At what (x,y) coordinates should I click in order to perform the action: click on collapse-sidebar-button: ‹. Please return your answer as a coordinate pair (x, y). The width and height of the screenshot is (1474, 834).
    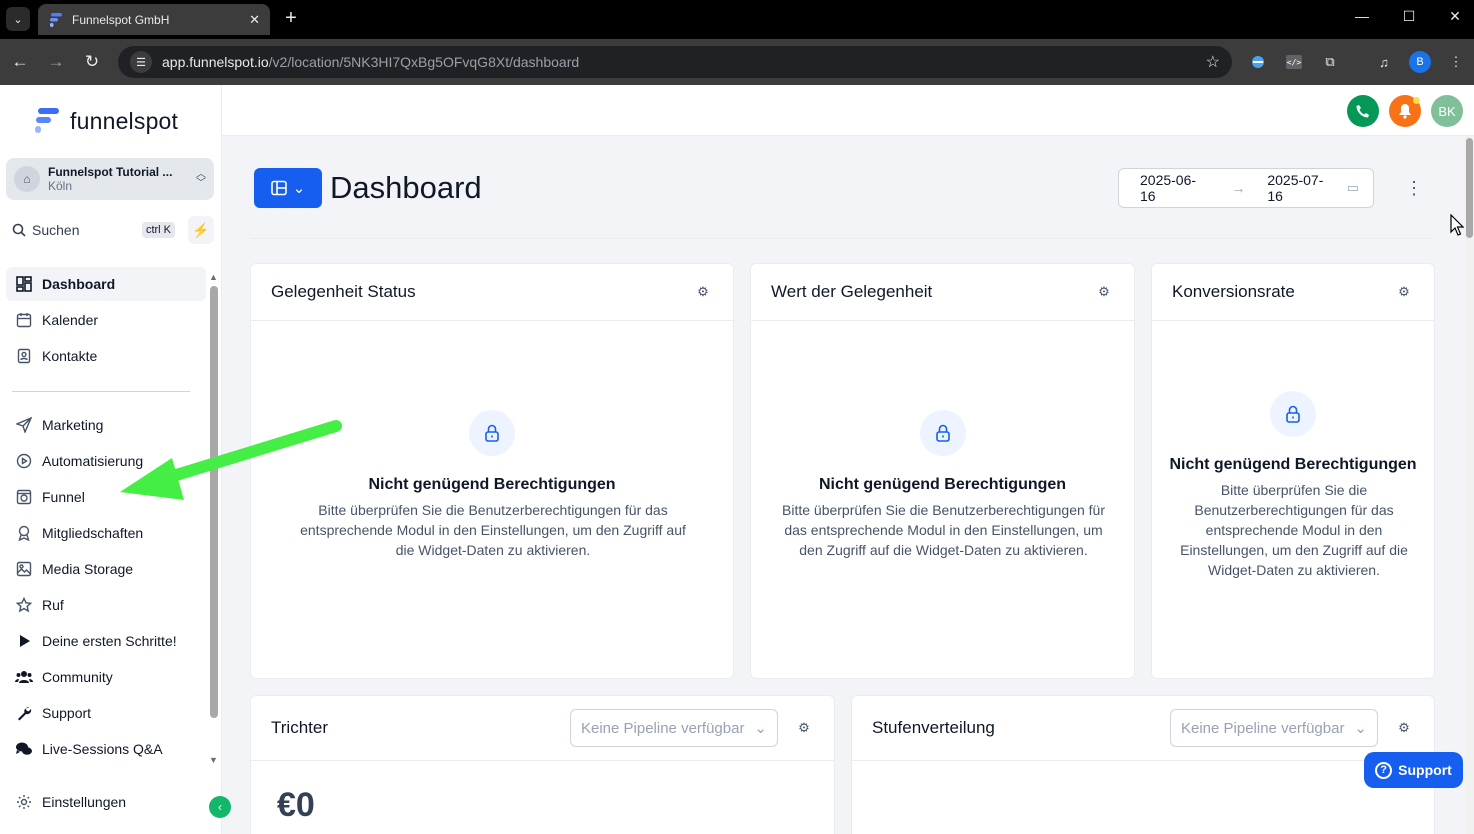
    Looking at the image, I should click on (220, 807).